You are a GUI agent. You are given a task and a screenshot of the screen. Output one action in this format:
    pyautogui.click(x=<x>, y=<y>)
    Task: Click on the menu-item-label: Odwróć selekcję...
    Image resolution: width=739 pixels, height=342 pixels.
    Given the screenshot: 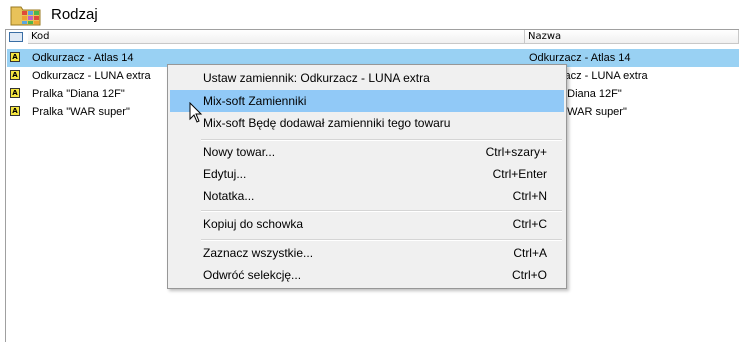 What is the action you would take?
    pyautogui.click(x=252, y=275)
    